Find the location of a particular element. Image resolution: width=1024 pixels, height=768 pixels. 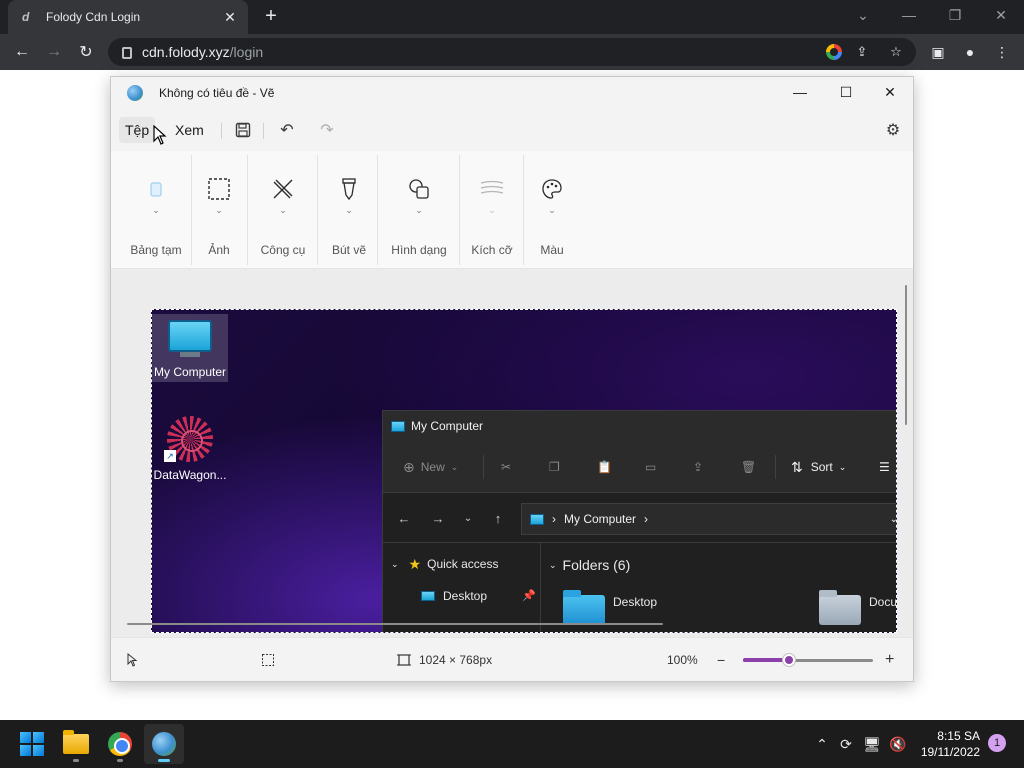

ribbon-size: ⌄ Kích cỡ is located at coordinates (492, 210).